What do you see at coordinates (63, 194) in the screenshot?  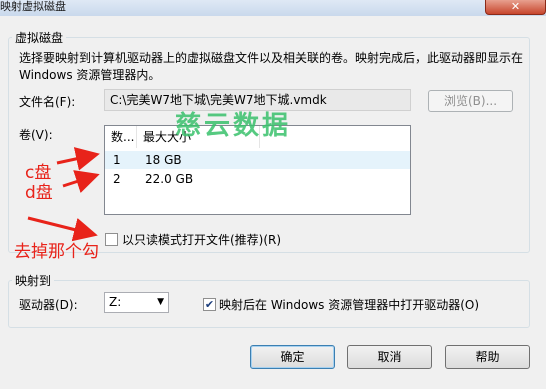 I see `annotation-arrows` at bounding box center [63, 194].